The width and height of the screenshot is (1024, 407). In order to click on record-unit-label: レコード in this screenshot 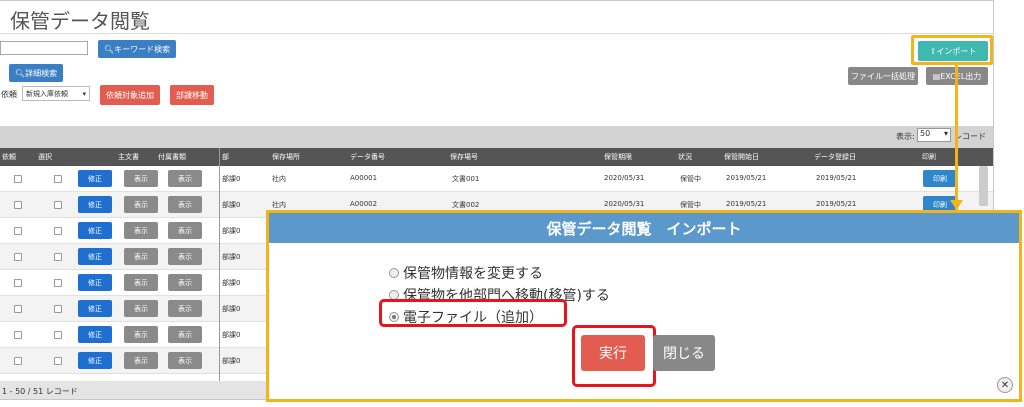, I will do `click(970, 136)`.